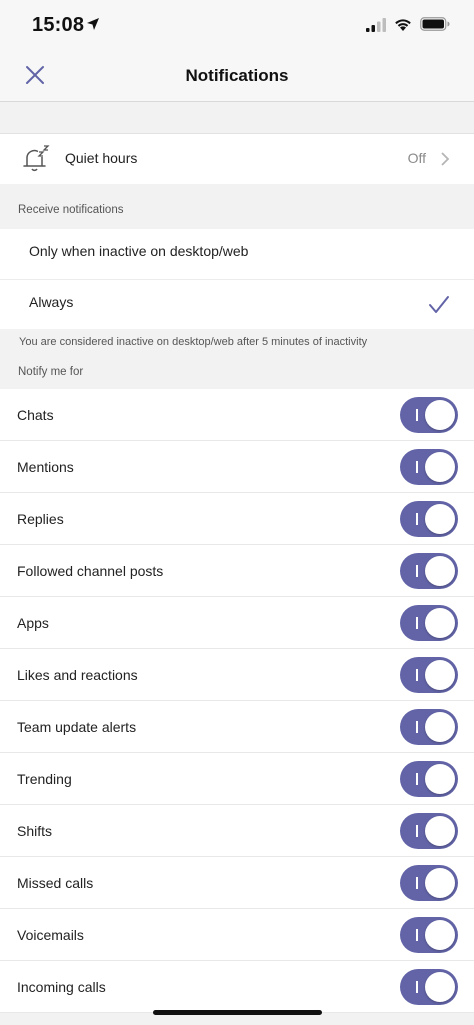 The image size is (474, 1025). What do you see at coordinates (237, 25) in the screenshot?
I see `status-bar: 15:08` at bounding box center [237, 25].